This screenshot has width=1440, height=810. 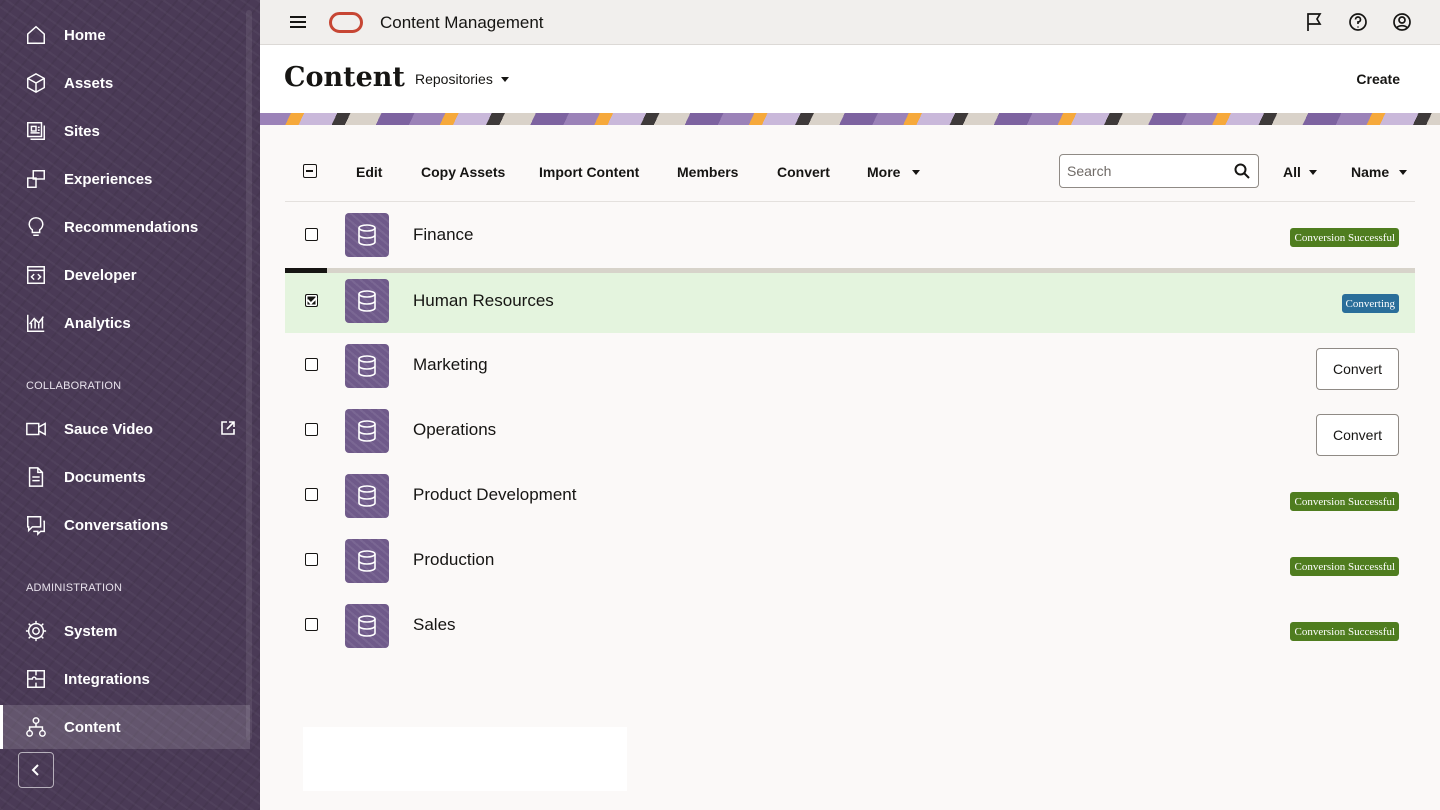 What do you see at coordinates (89, 83) in the screenshot?
I see `sidebar-item-label: Assets` at bounding box center [89, 83].